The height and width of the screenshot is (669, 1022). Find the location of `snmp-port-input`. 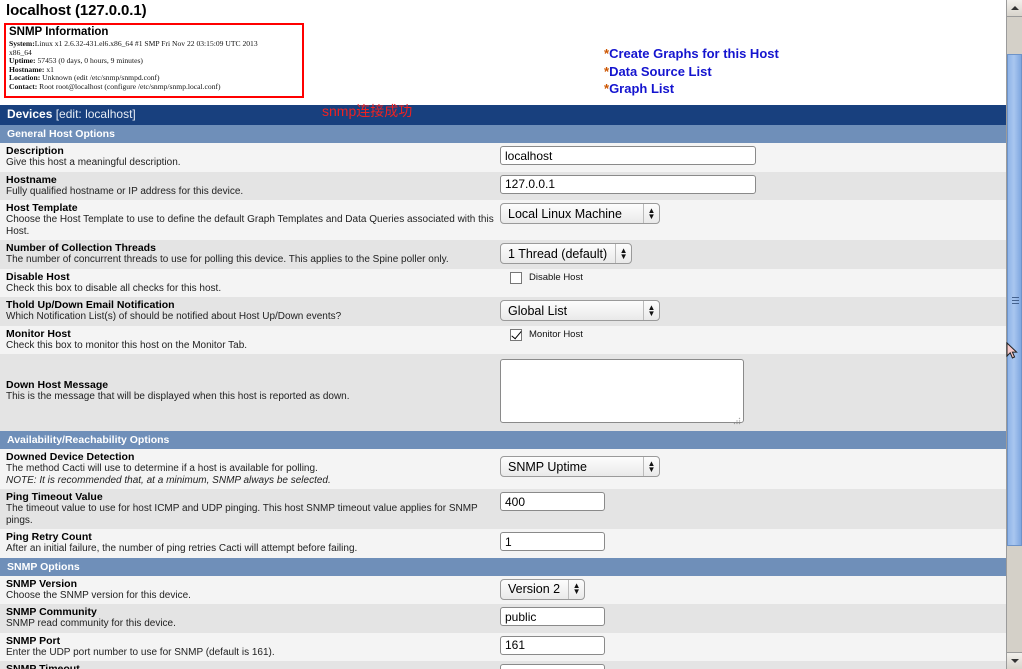

snmp-port-input is located at coordinates (552, 645).